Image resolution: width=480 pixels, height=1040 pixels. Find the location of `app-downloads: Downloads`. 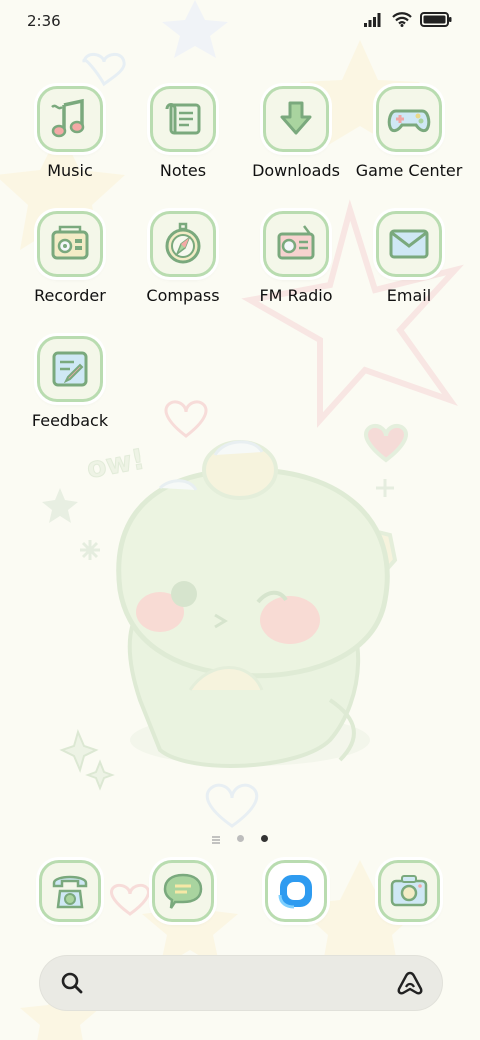

app-downloads: Downloads is located at coordinates (296, 133).